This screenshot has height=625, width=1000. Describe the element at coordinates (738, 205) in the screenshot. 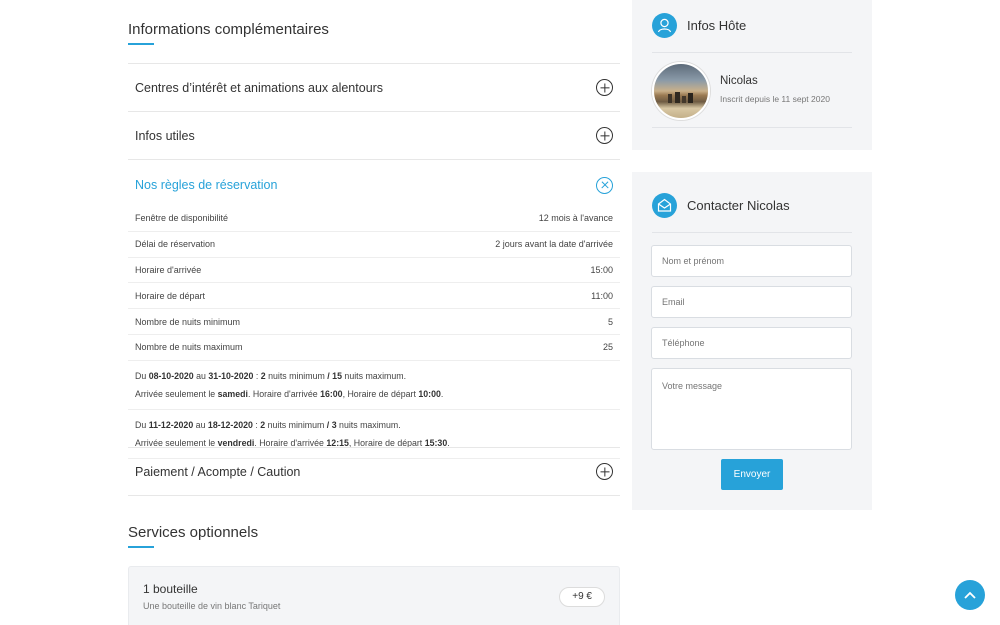

I see `contact-panel-title: Contacter Nicolas` at that location.